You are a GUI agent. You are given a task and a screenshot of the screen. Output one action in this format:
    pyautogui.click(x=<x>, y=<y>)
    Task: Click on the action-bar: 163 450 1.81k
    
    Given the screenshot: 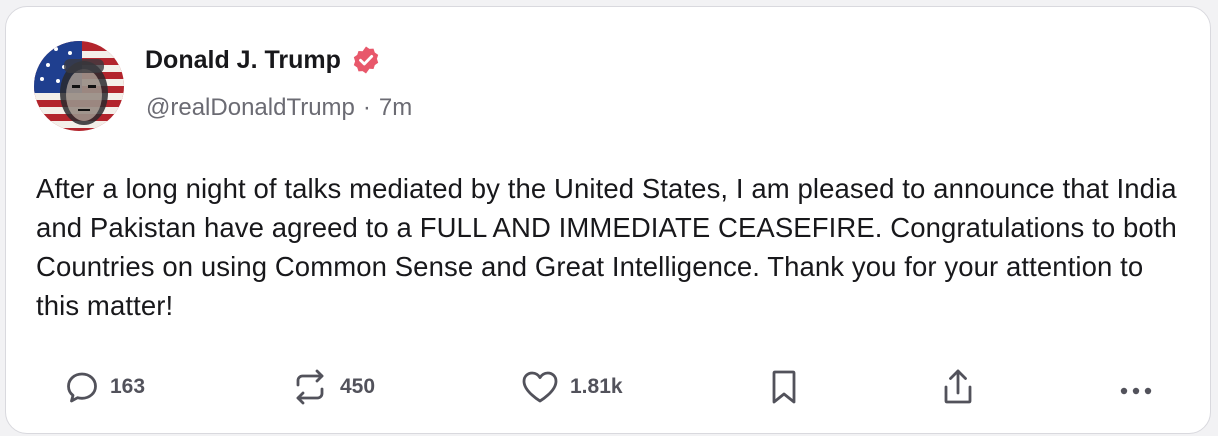 What is the action you would take?
    pyautogui.click(x=608, y=387)
    